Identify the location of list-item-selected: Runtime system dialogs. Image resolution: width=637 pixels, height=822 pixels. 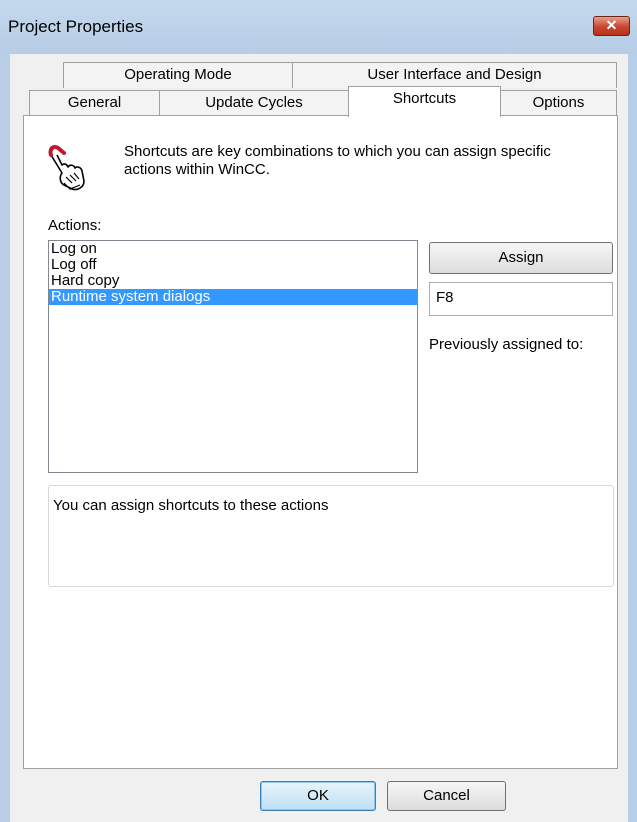
(233, 297).